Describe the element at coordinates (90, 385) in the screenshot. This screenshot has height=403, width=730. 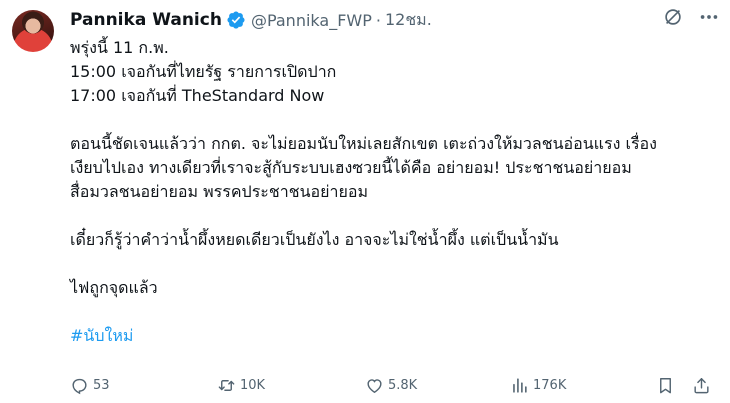
I see `reply-button: 53` at that location.